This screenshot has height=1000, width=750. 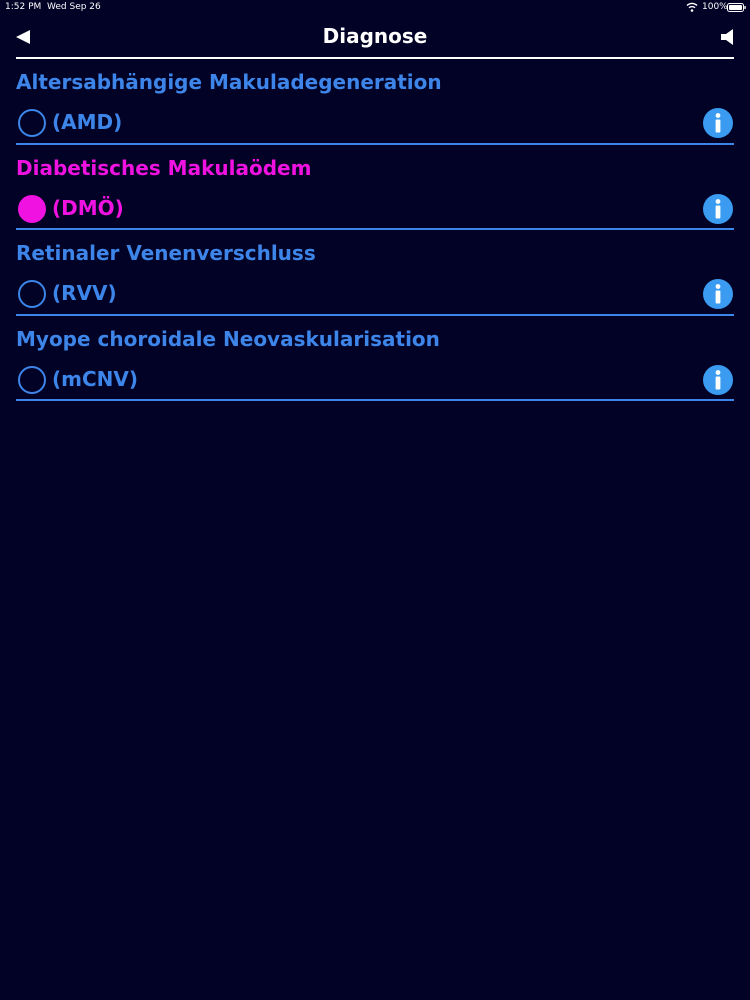 I want to click on page-title: Diagnose, so click(x=375, y=36).